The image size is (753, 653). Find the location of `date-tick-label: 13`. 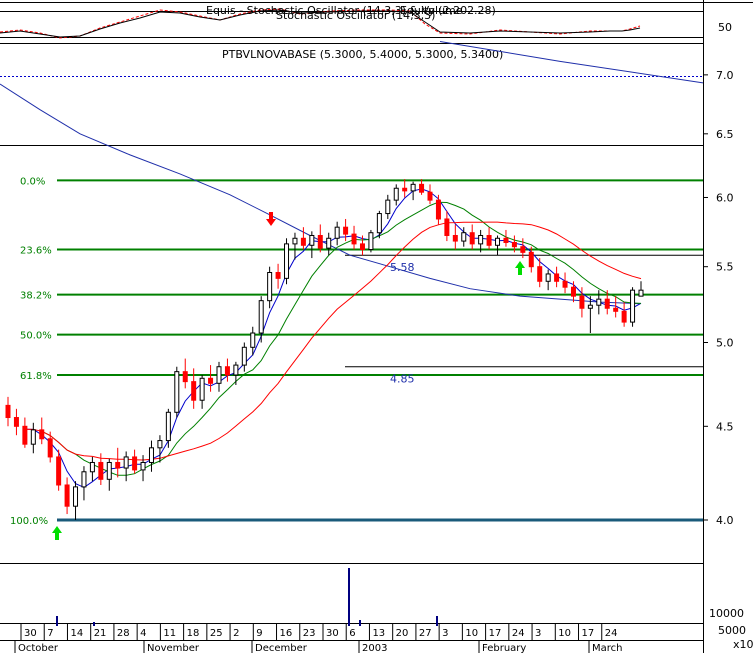

date-tick-label: 13 is located at coordinates (378, 633).